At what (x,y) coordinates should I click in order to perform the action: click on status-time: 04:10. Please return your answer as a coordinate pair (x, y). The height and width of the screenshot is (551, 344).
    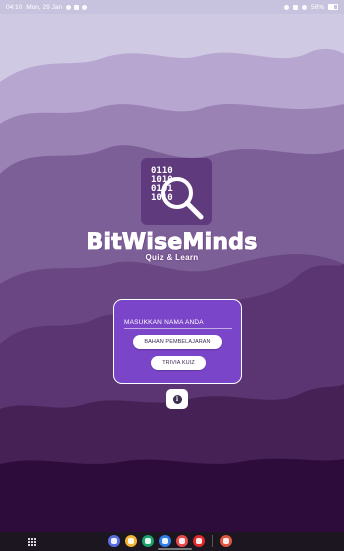
    Looking at the image, I should click on (14, 7).